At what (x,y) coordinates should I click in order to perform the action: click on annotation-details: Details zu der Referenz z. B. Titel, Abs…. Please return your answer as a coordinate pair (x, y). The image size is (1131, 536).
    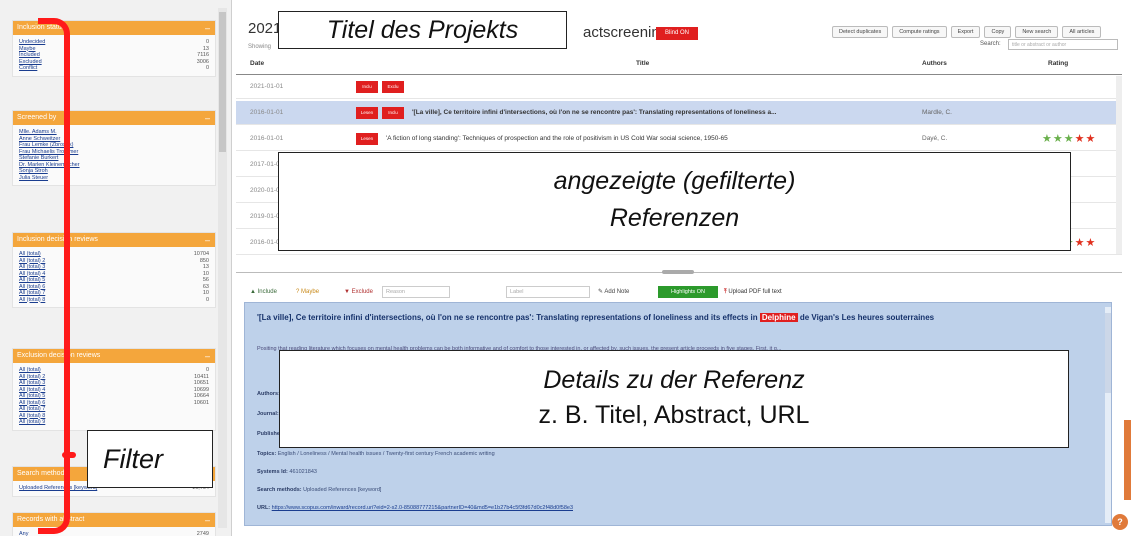
    Looking at the image, I should click on (674, 399).